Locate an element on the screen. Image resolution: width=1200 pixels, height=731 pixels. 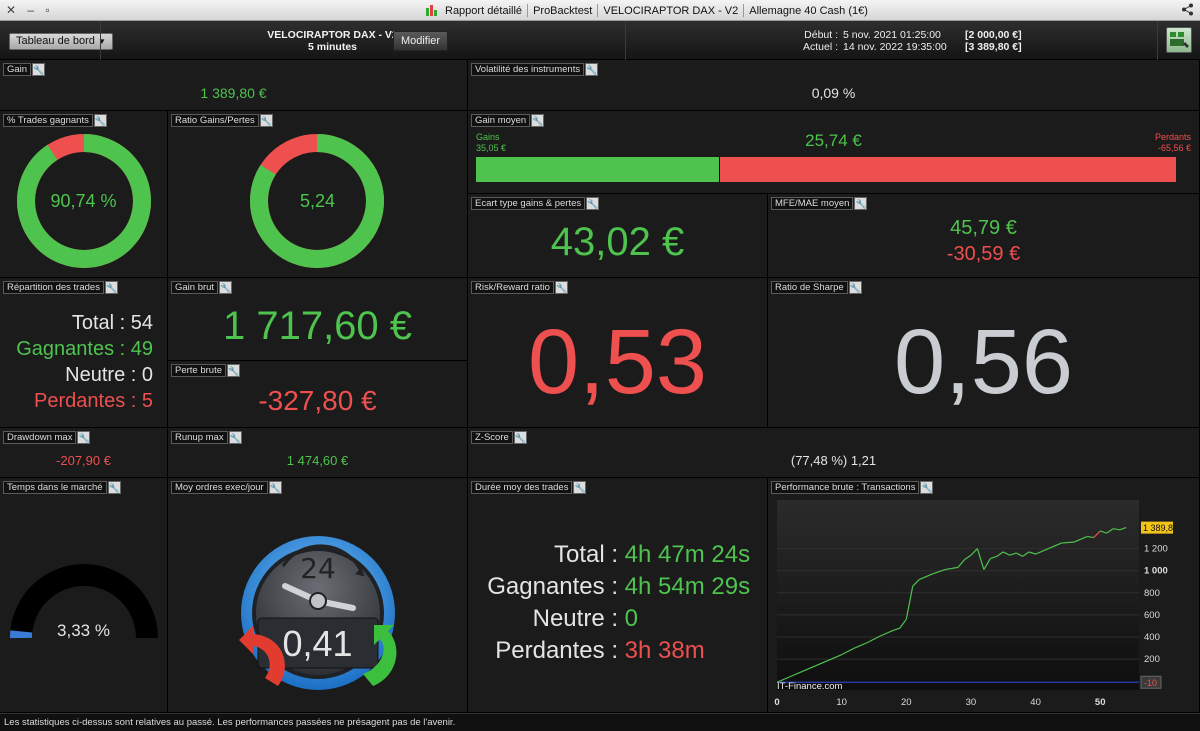
gross-gain-value: 1 717,60 € is located at coordinates (317, 326).